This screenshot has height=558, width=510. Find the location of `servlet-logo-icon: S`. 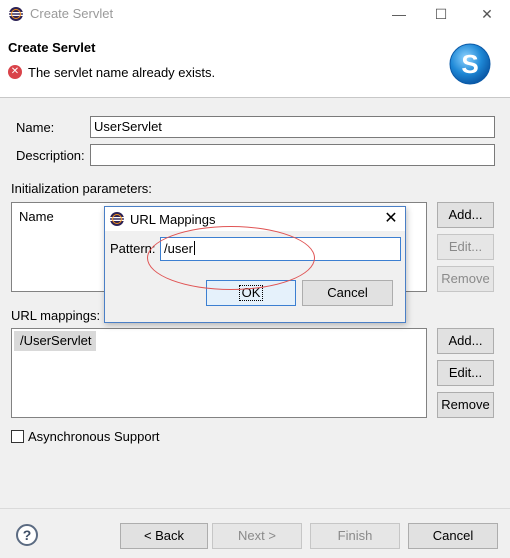

servlet-logo-icon: S is located at coordinates (470, 64).